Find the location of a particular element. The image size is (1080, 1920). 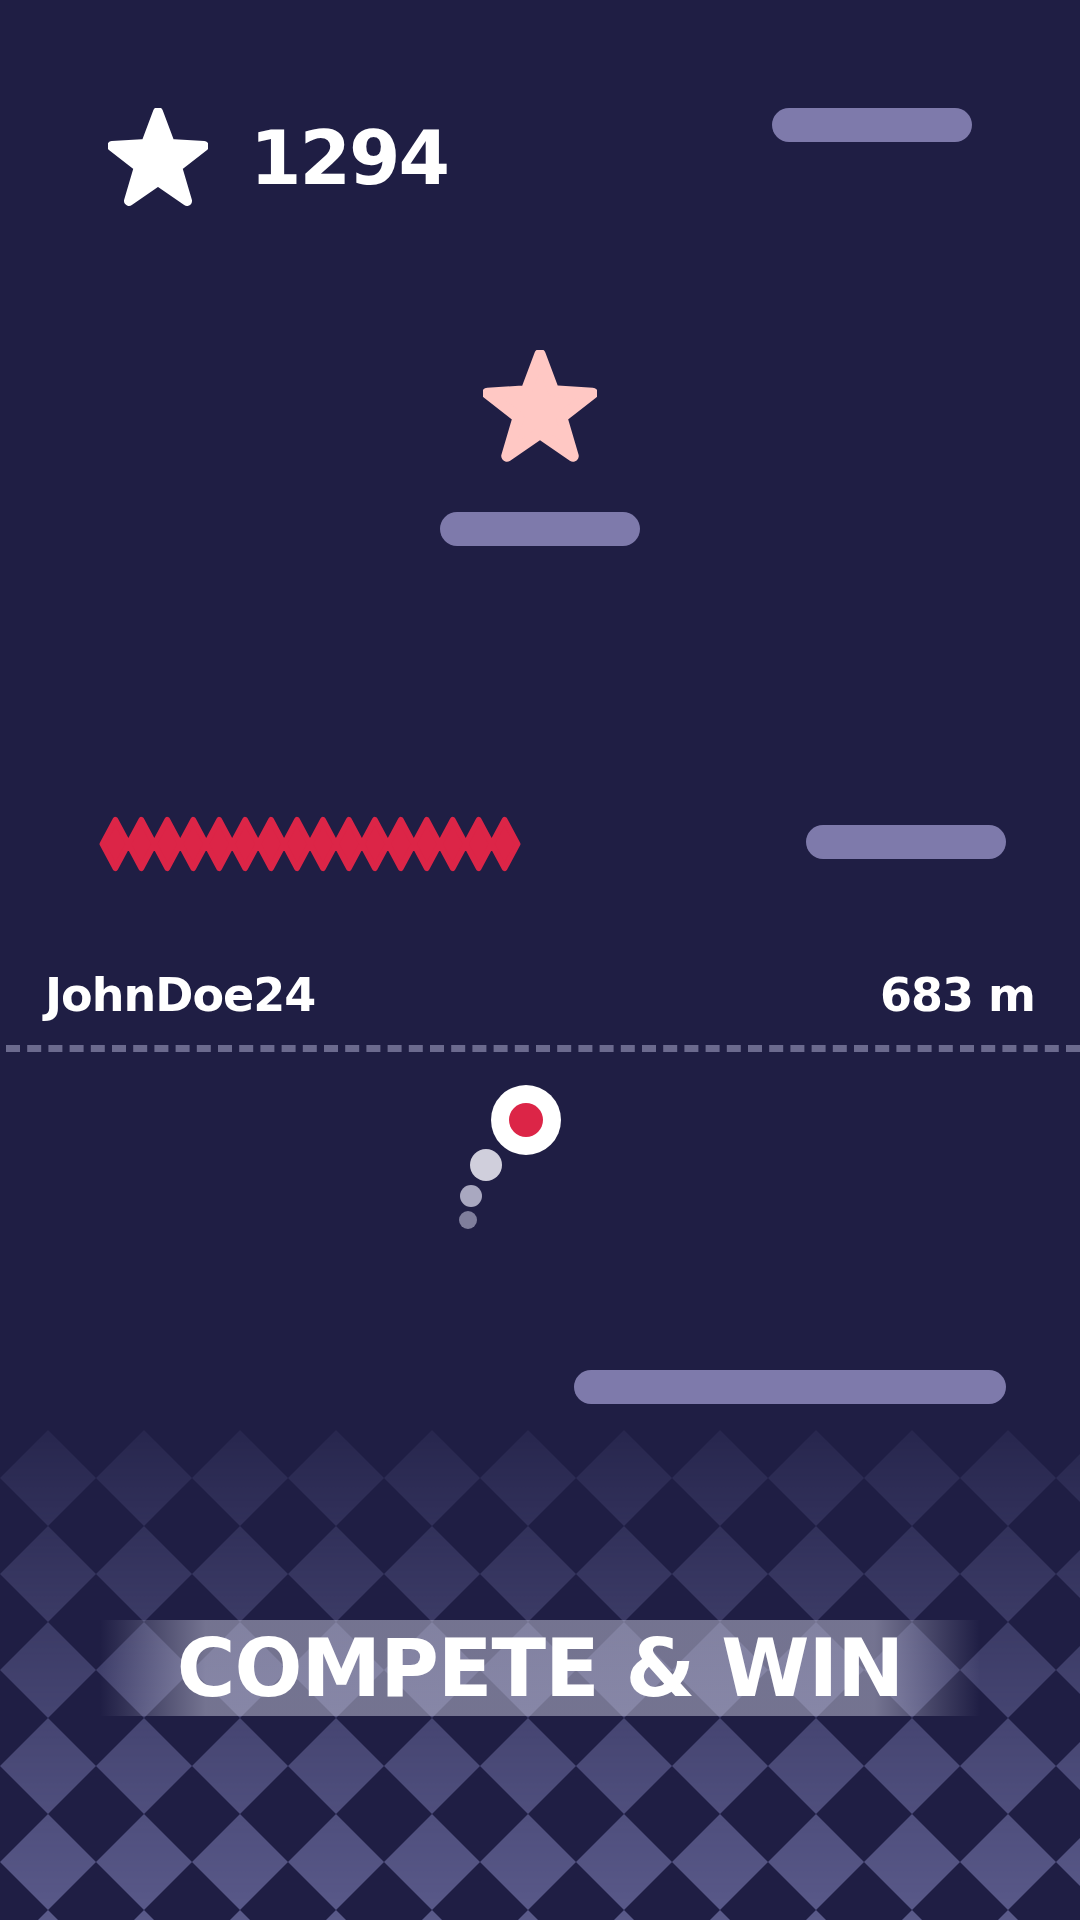

distance-value: 683 m is located at coordinates (957, 995).